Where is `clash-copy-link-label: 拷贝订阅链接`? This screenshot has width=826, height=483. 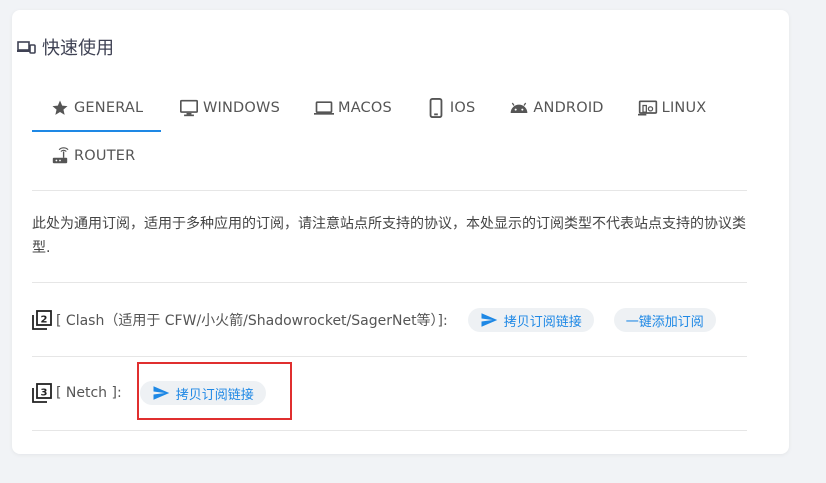 clash-copy-link-label: 拷贝订阅链接 is located at coordinates (542, 322).